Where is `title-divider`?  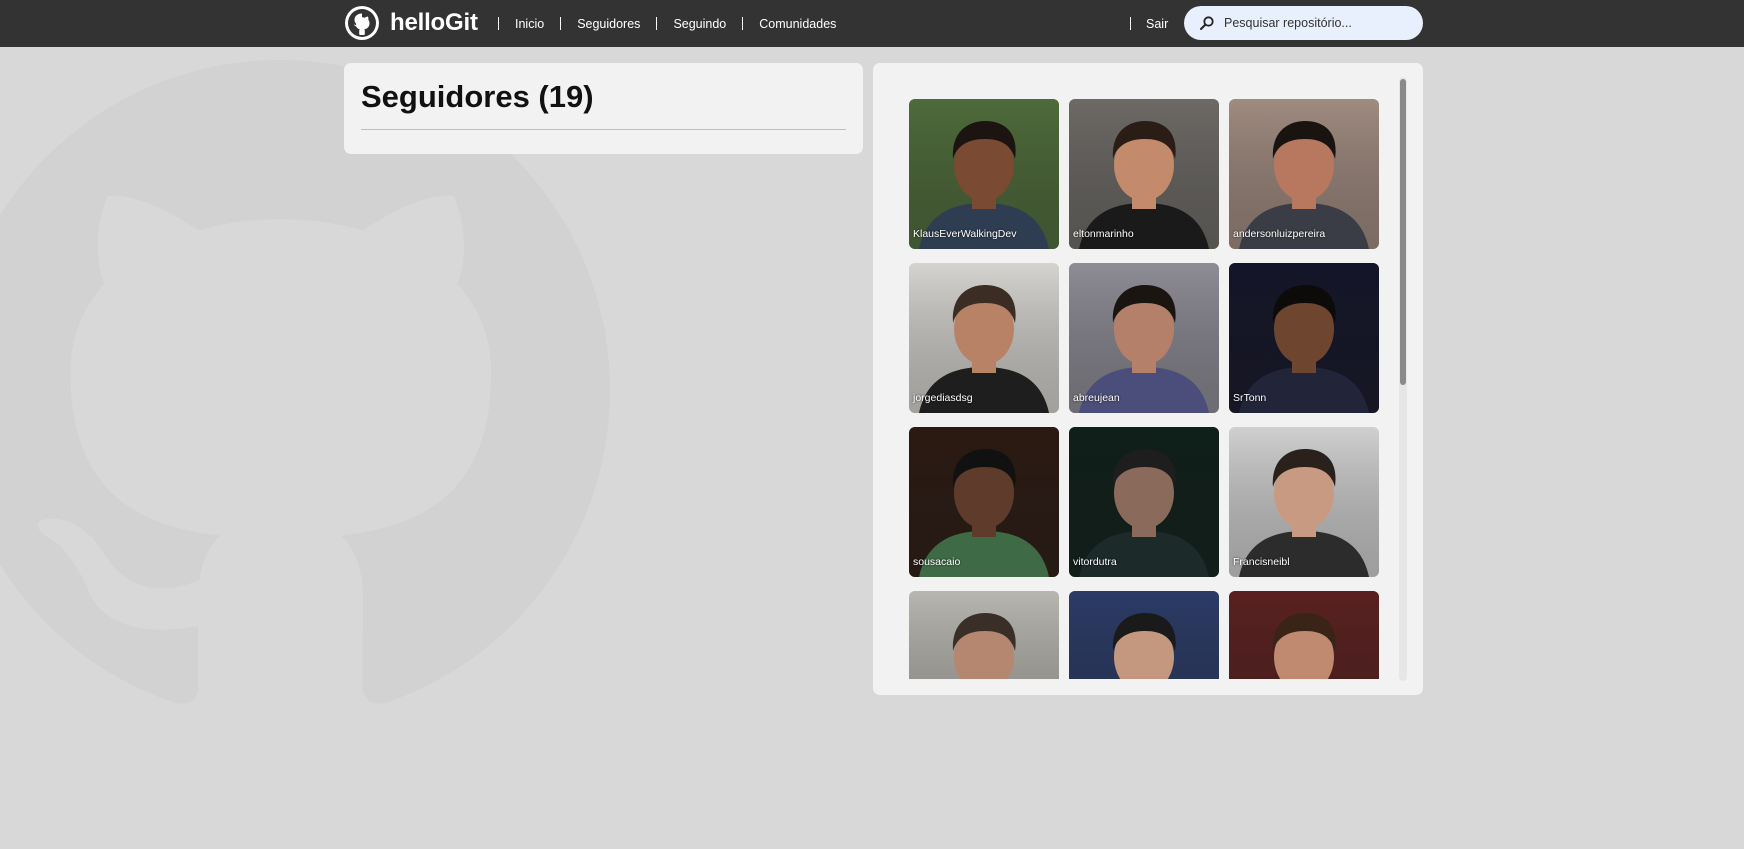 title-divider is located at coordinates (603, 129).